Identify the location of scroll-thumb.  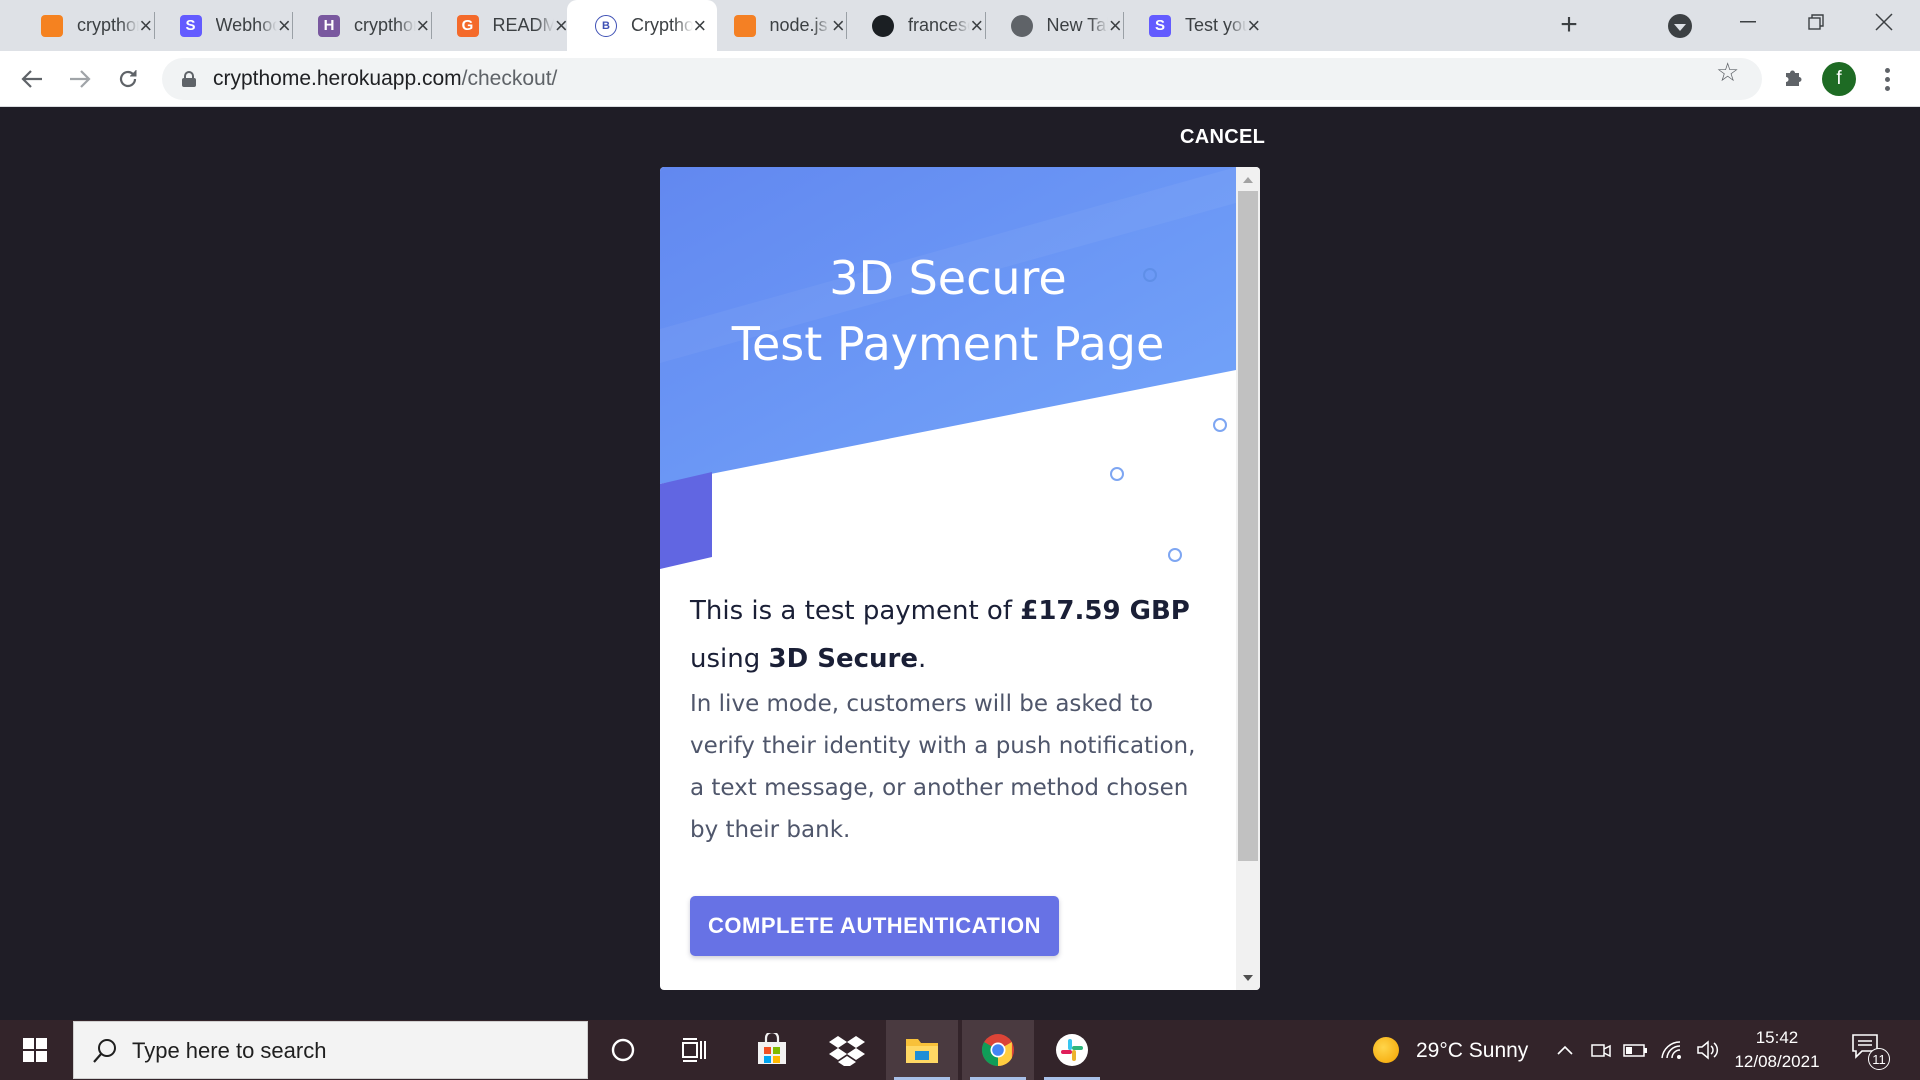
(1248, 526).